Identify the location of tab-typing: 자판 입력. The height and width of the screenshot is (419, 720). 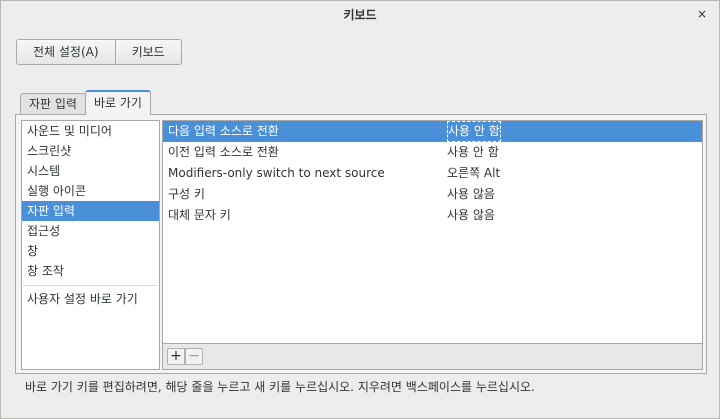
(53, 104).